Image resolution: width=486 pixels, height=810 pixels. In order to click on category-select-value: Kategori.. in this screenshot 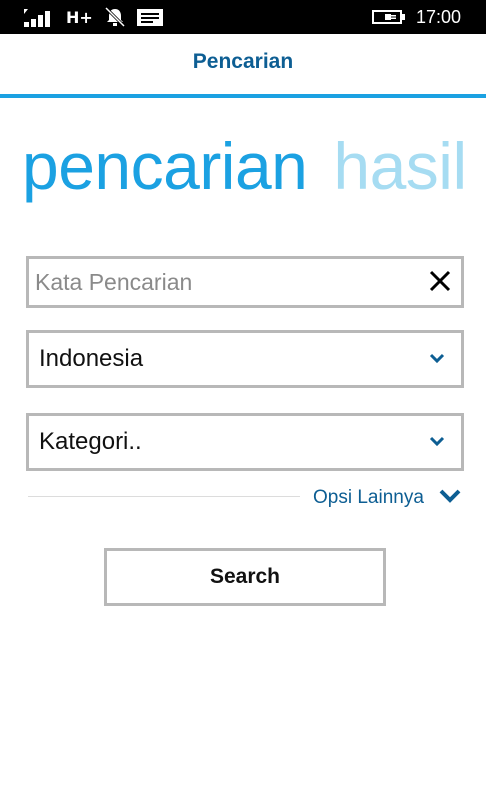, I will do `click(90, 441)`.